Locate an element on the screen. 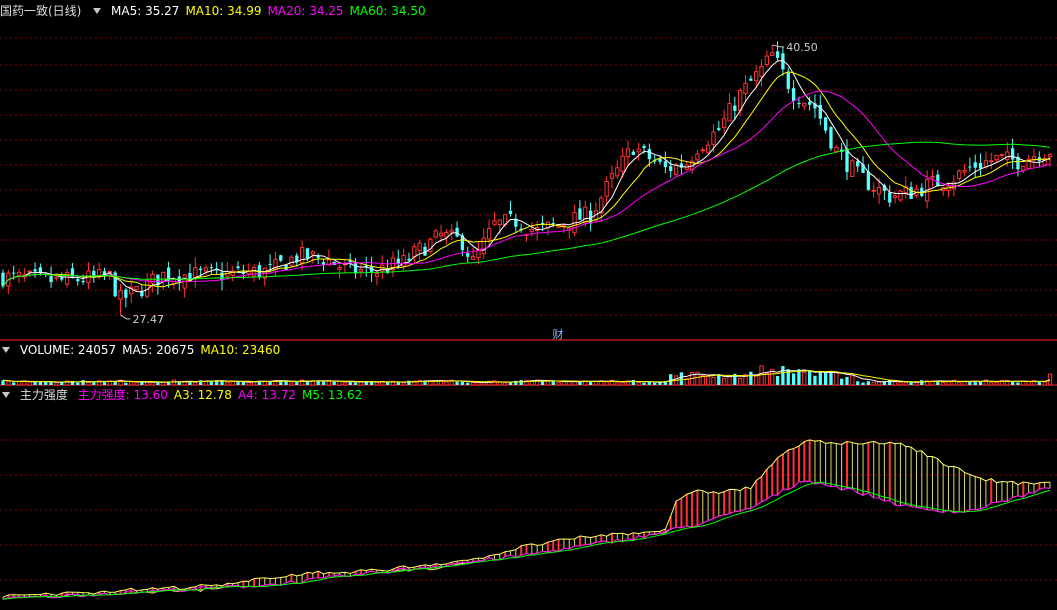 The width and height of the screenshot is (1057, 610). price-ma-legend-2: MA20: 34.25 is located at coordinates (305, 11).